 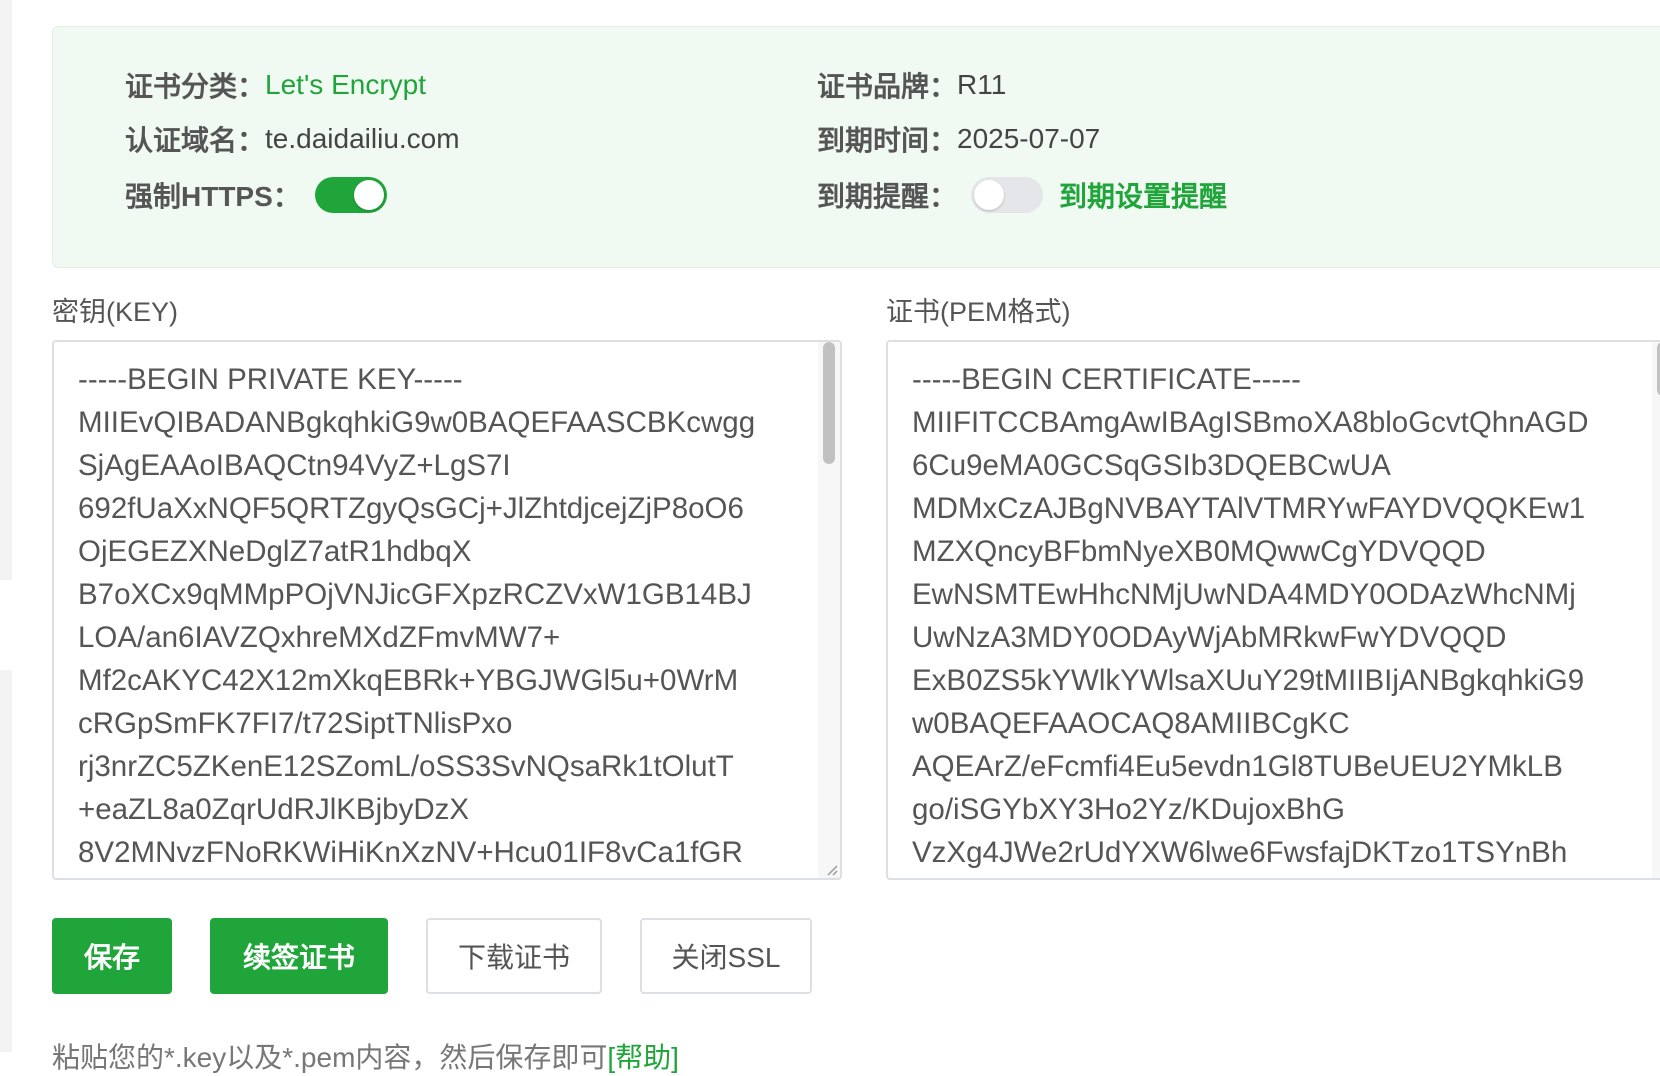 I want to click on expire-reminder-label: 到期提醒：, so click(x=887, y=196).